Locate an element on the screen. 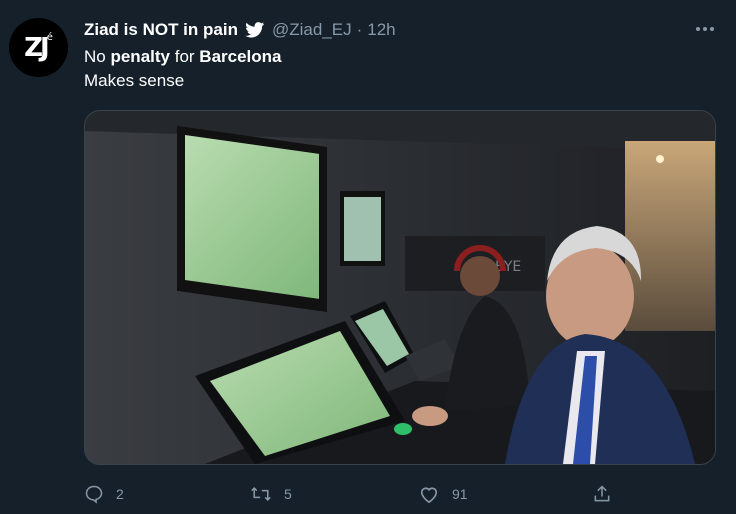  tweet-header: Ziad is NOT in pain @Ziad_EJ · 12h is located at coordinates (240, 30).